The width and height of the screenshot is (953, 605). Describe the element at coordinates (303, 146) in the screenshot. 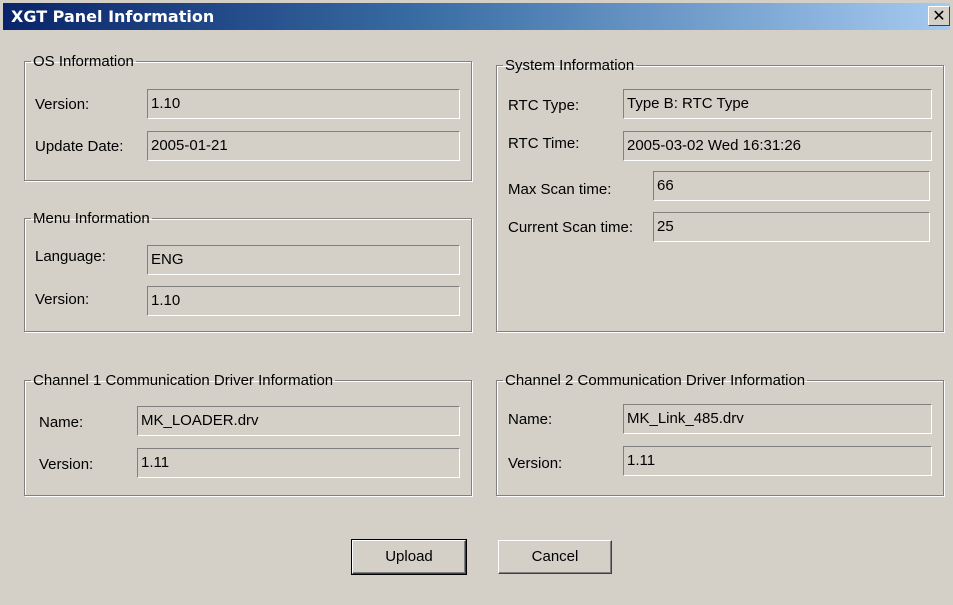

I see `os-update-date-field: 2005-01-21` at that location.